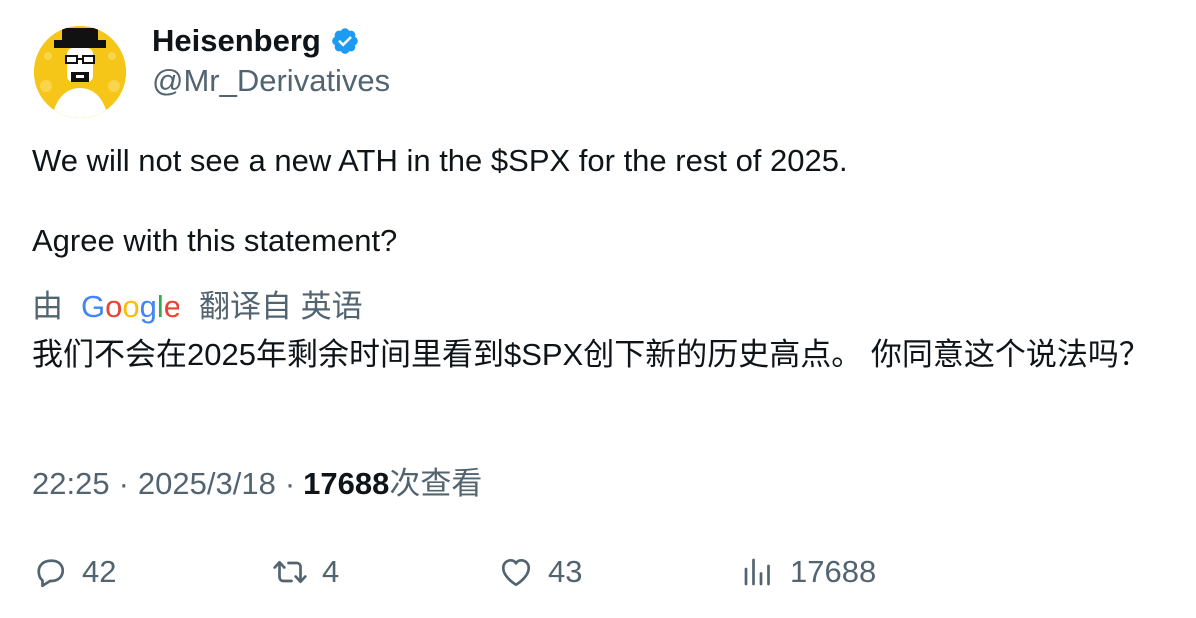 This screenshot has height=618, width=1196. What do you see at coordinates (331, 571) in the screenshot?
I see `retweet-count: 4` at bounding box center [331, 571].